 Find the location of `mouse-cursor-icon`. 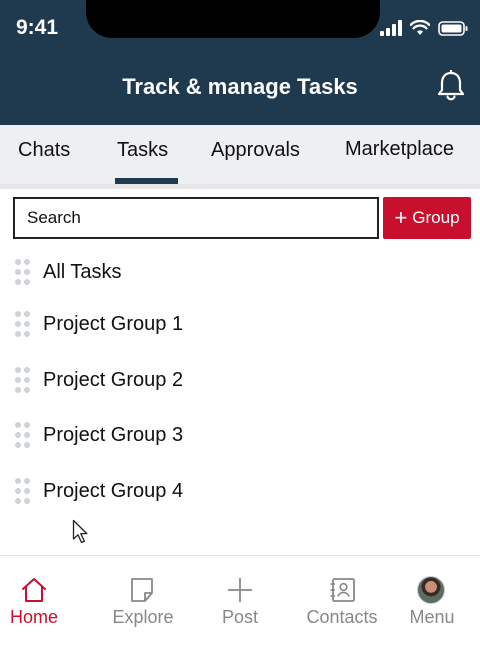

mouse-cursor-icon is located at coordinates (80, 531).